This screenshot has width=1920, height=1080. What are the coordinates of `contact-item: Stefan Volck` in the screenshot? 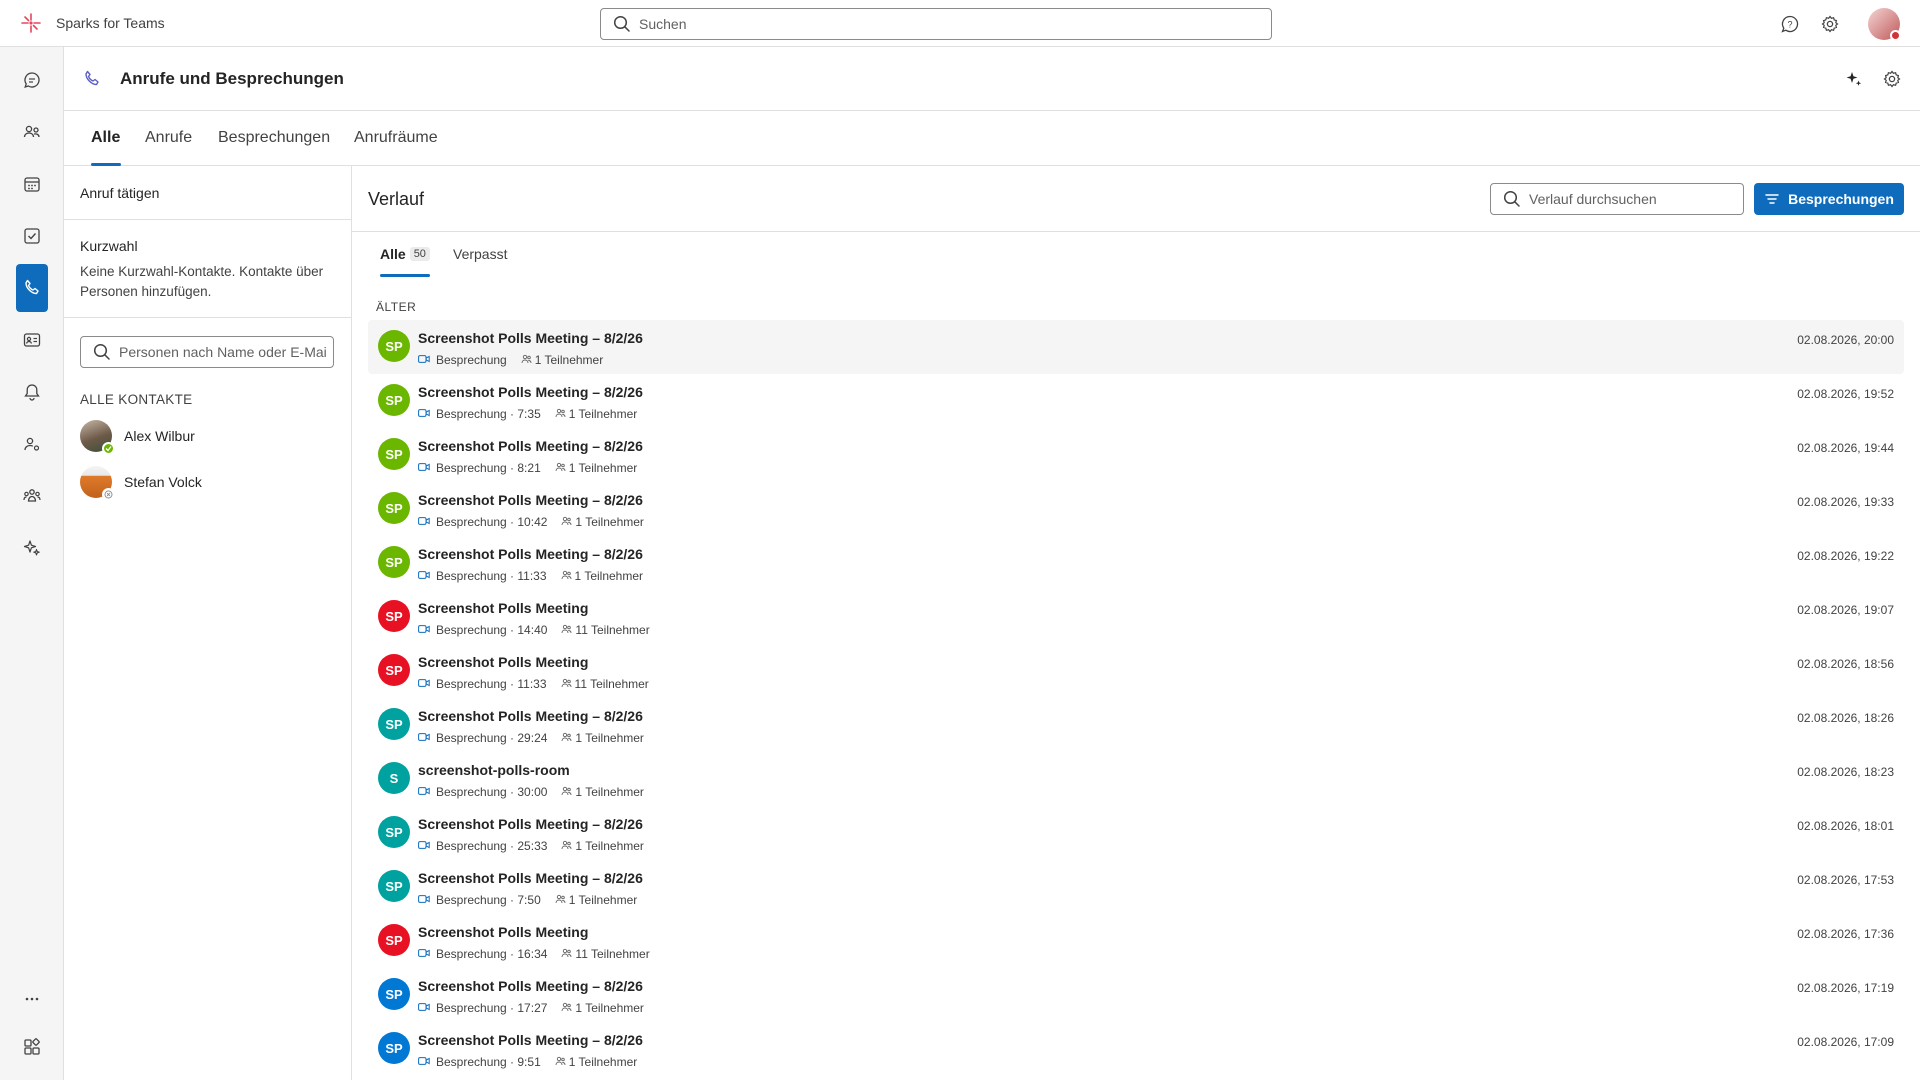 It's located at (141, 483).